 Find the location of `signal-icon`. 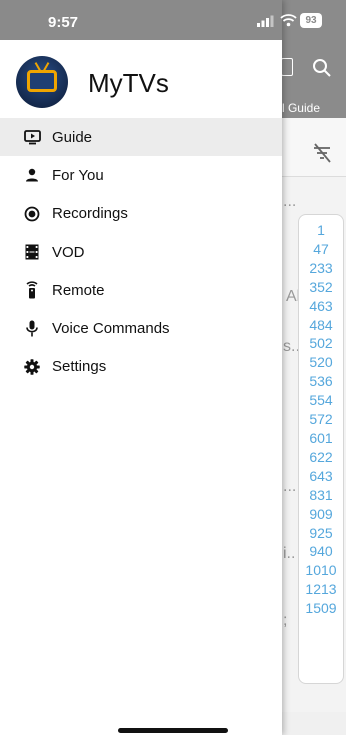

signal-icon is located at coordinates (265, 21).